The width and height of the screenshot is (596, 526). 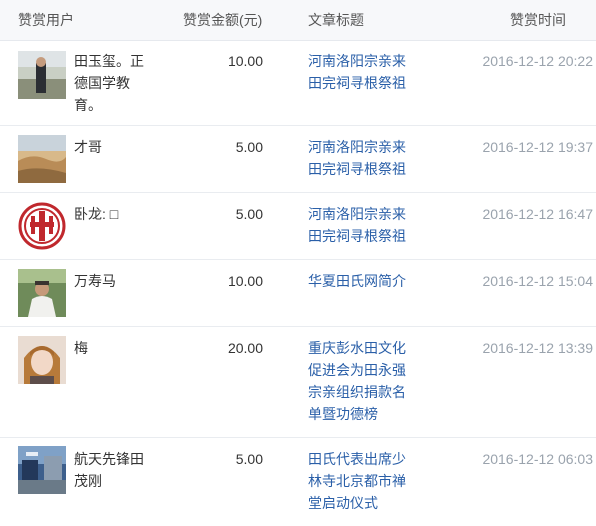 What do you see at coordinates (298, 20) in the screenshot?
I see `table-header: 赞赏用户 赞赏金额(元) 文章标题 赞赏时间` at bounding box center [298, 20].